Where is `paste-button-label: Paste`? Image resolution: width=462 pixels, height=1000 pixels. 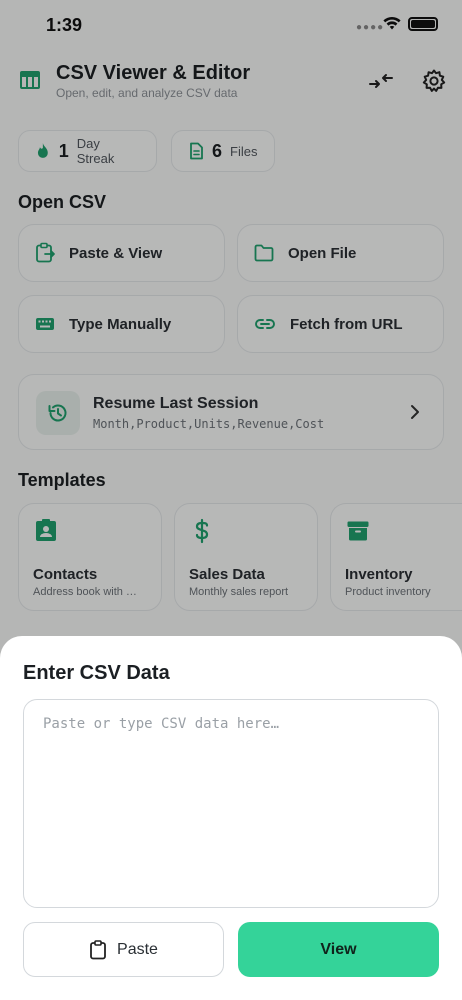
paste-button-label: Paste is located at coordinates (137, 949).